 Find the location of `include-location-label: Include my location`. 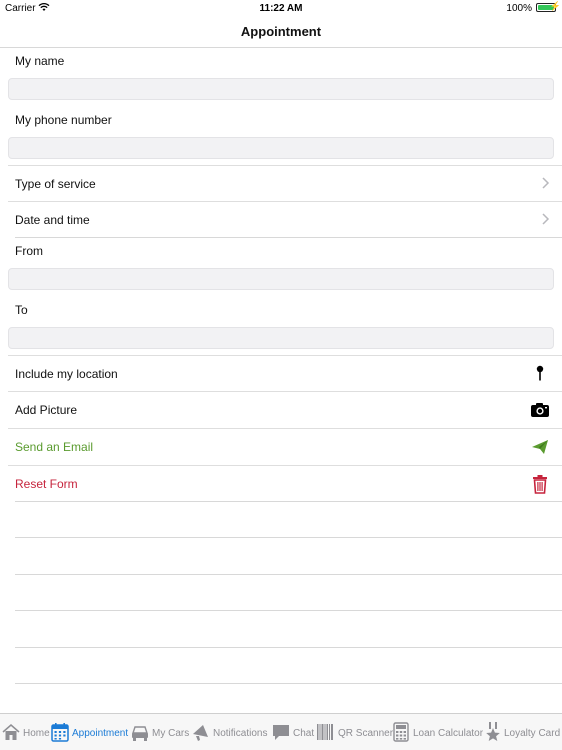

include-location-label: Include my location is located at coordinates (66, 374).